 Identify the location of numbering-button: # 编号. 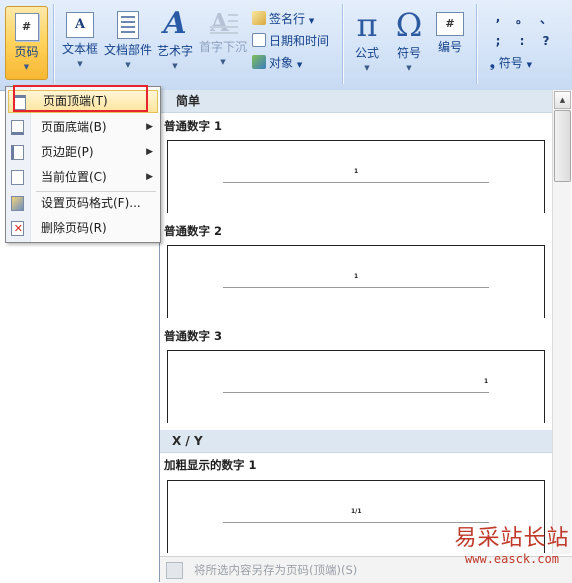
(450, 30).